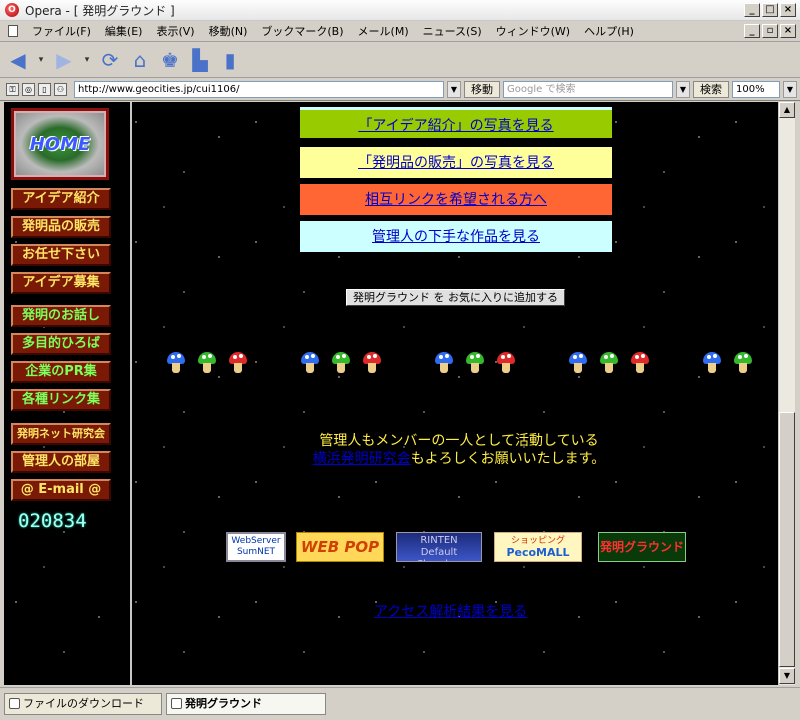 The height and width of the screenshot is (720, 800). I want to click on scrollbar-thumb, so click(787, 539).